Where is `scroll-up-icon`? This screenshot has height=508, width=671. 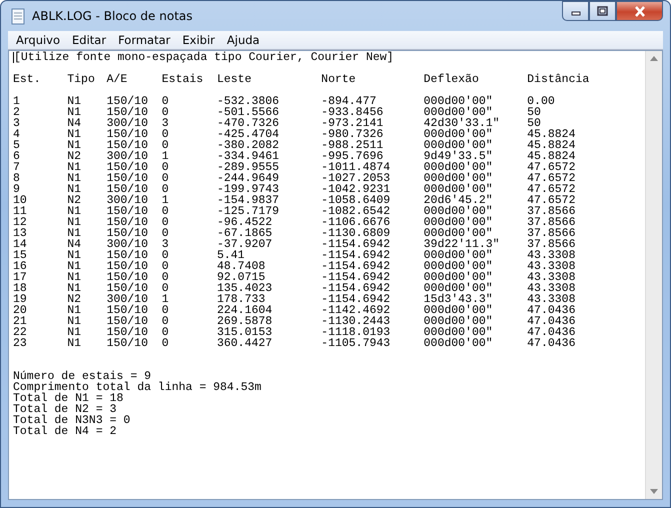
scroll-up-icon is located at coordinates (654, 58).